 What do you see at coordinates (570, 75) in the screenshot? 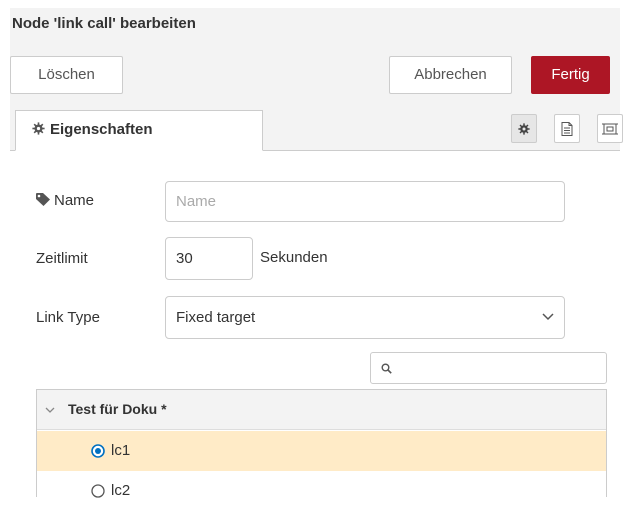
I see `done-button: Fertig` at bounding box center [570, 75].